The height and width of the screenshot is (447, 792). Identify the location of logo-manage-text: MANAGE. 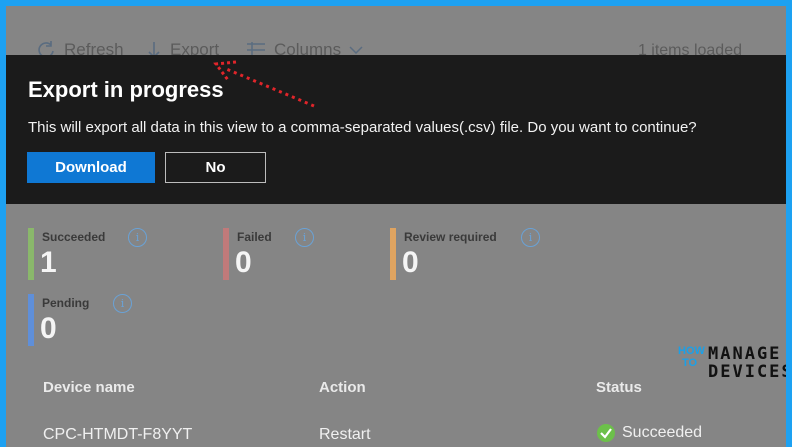
(745, 354).